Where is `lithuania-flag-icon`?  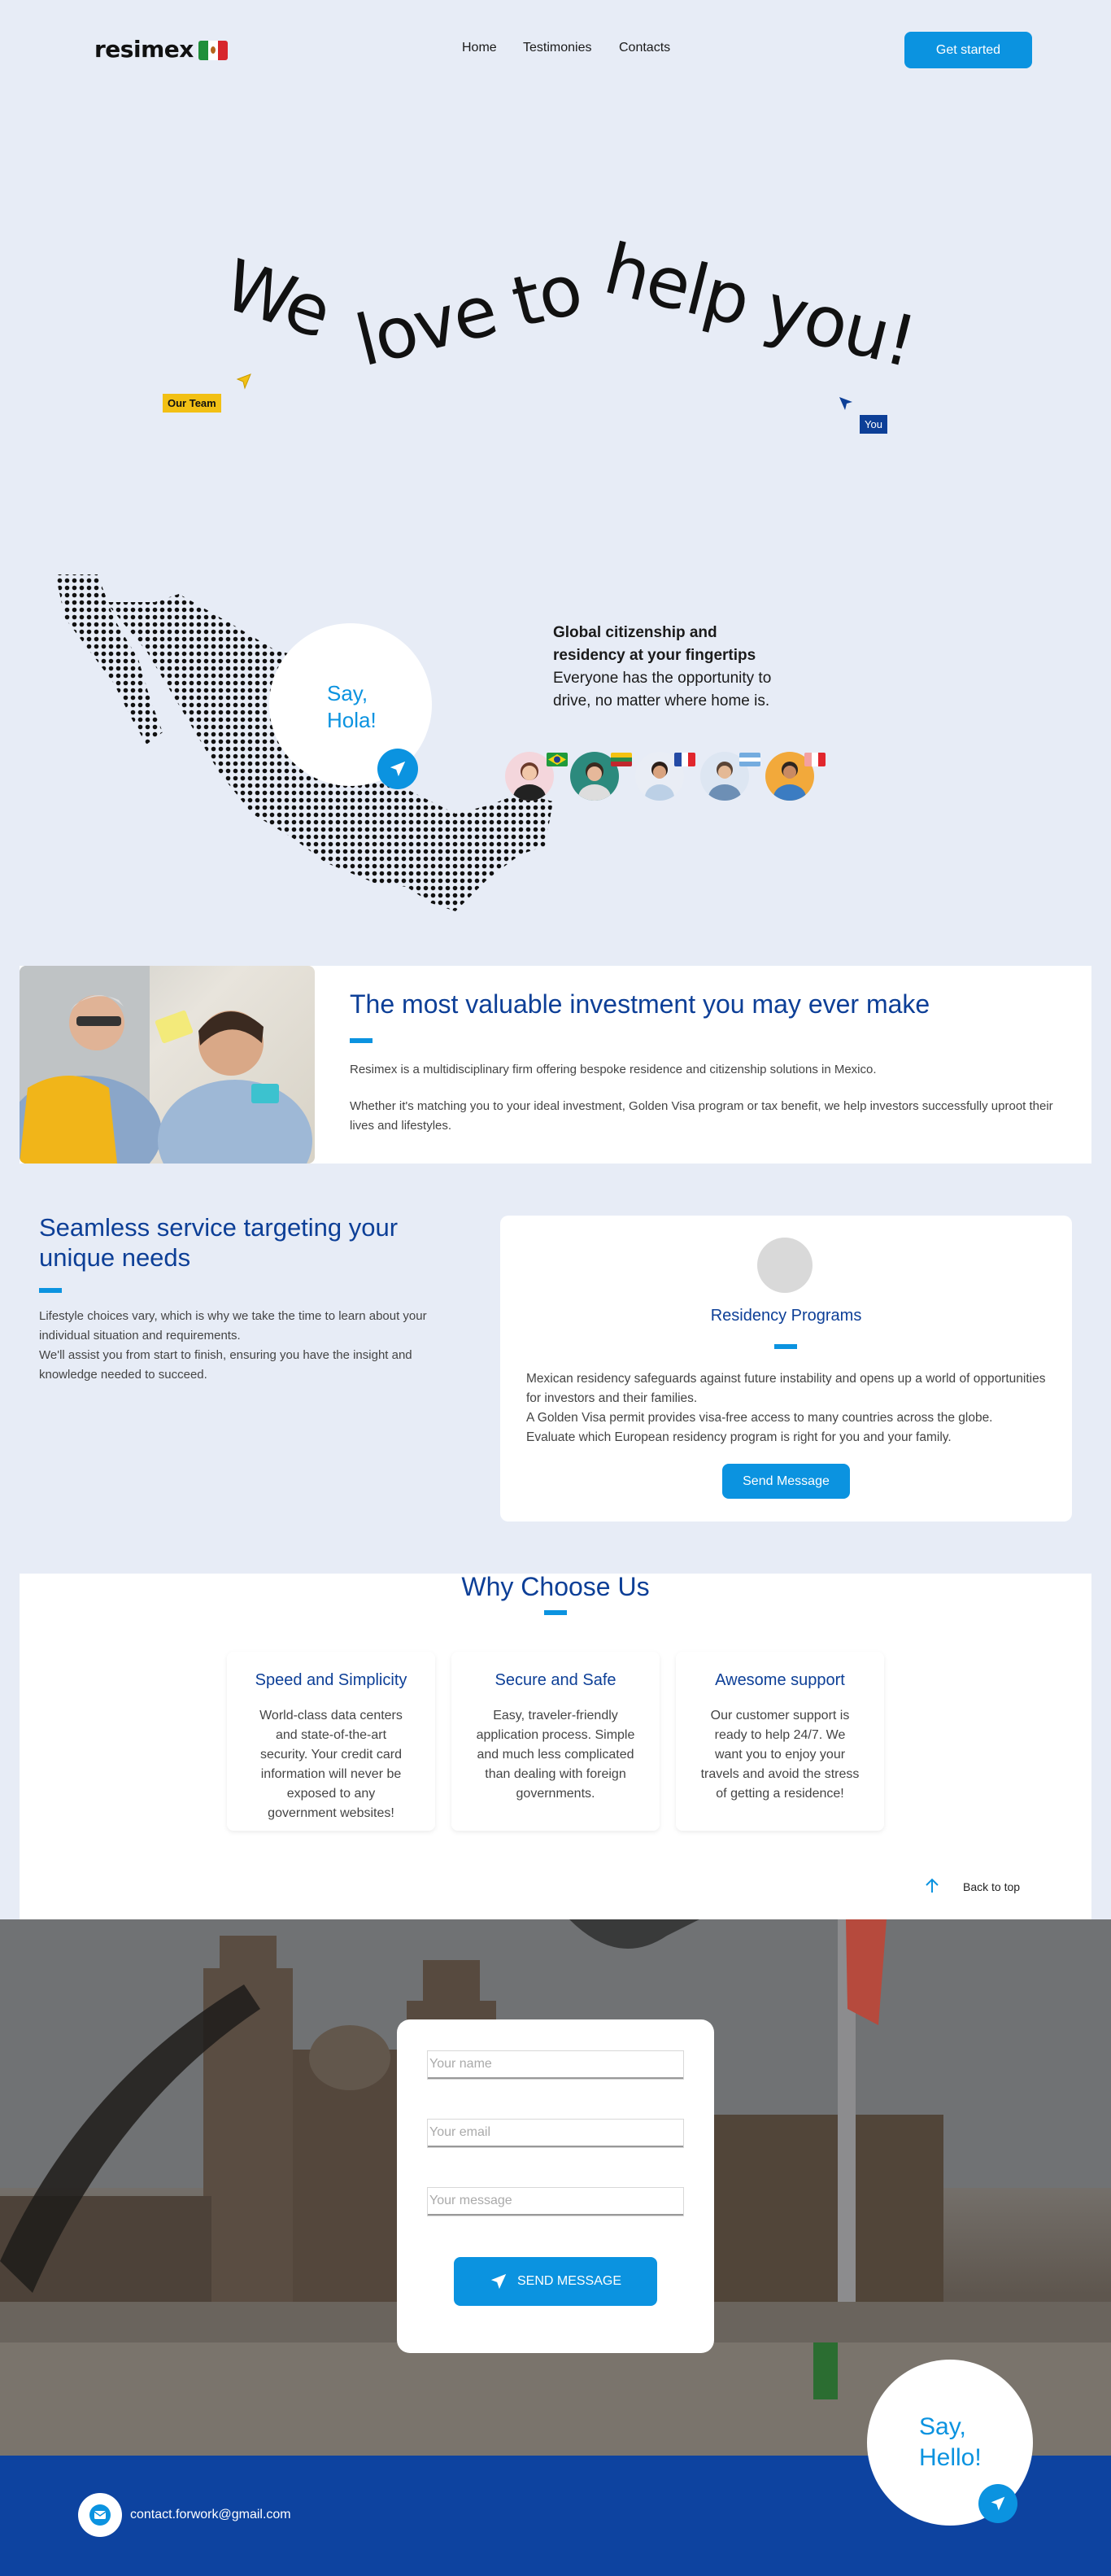
lithuania-flag-icon is located at coordinates (621, 759).